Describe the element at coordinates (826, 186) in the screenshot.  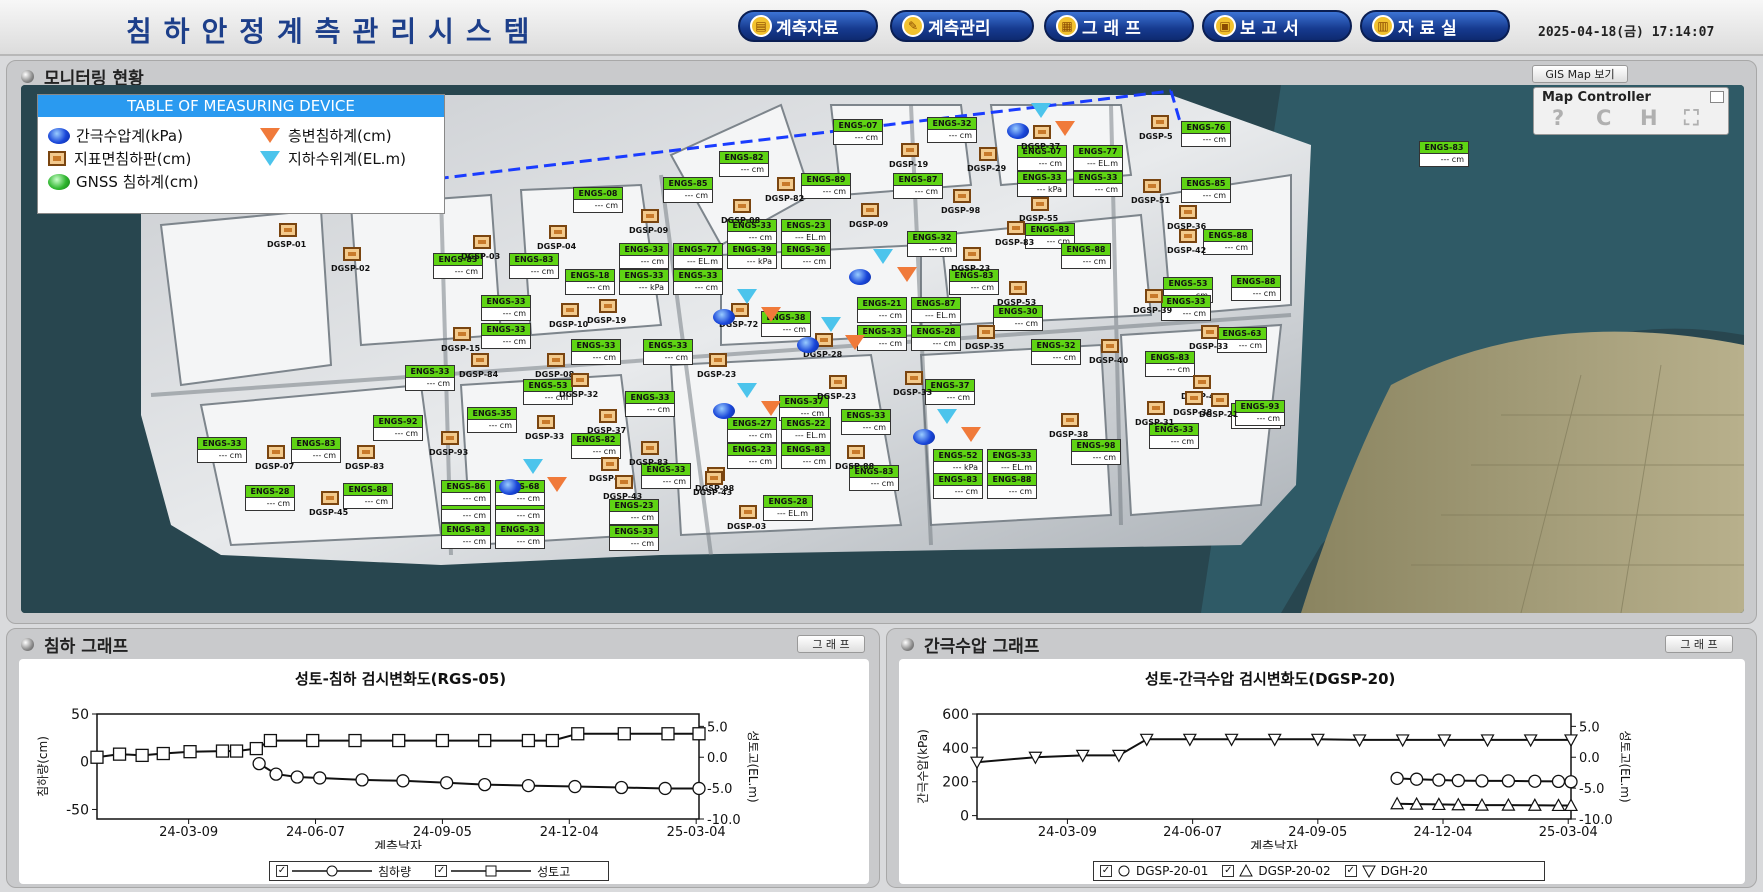
I see `sensor-label-engs-89: ENGS-89 --- cm` at that location.